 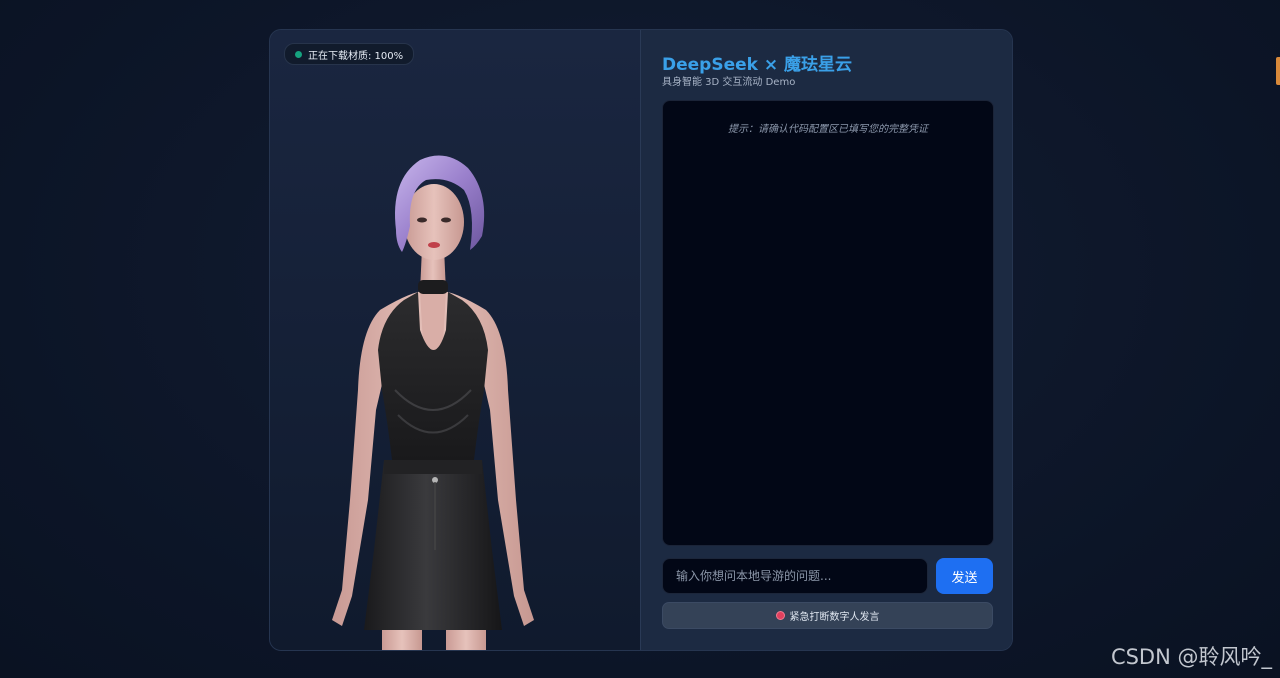 I want to click on digital-human-figure, so click(x=433, y=402).